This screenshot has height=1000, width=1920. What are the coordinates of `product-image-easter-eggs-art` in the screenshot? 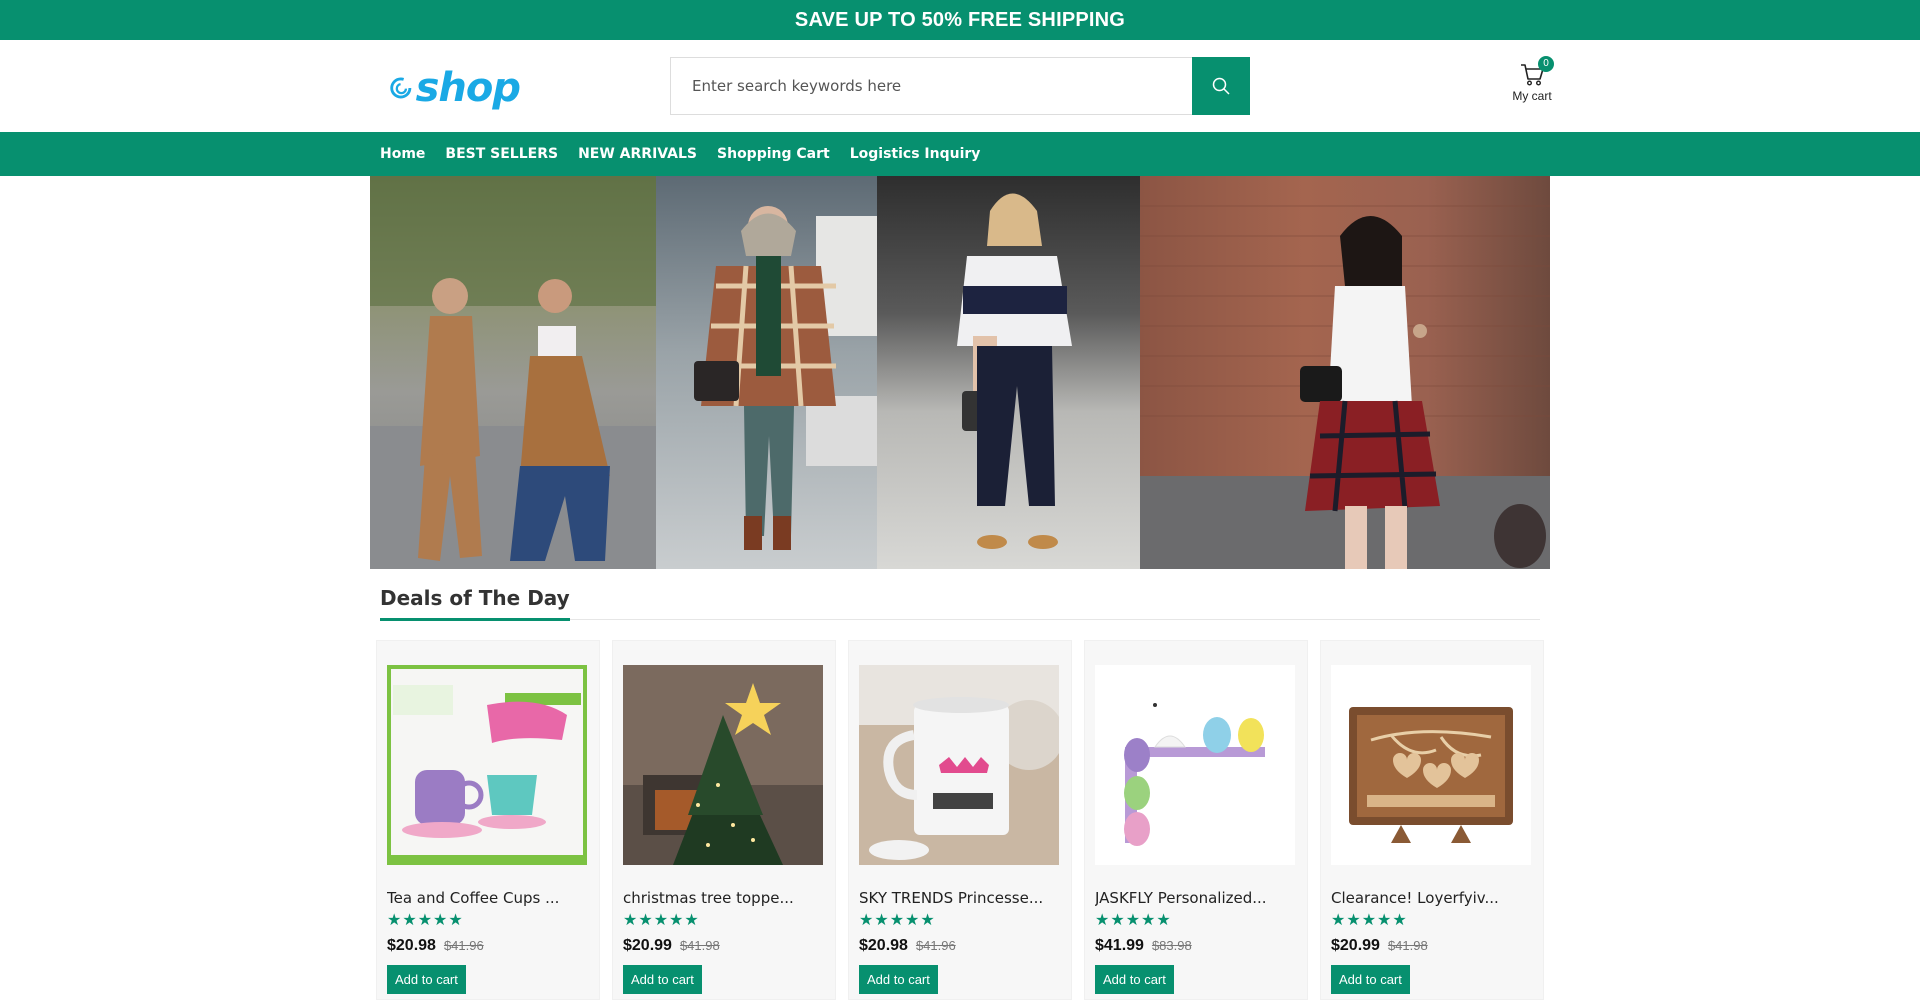 It's located at (1195, 765).